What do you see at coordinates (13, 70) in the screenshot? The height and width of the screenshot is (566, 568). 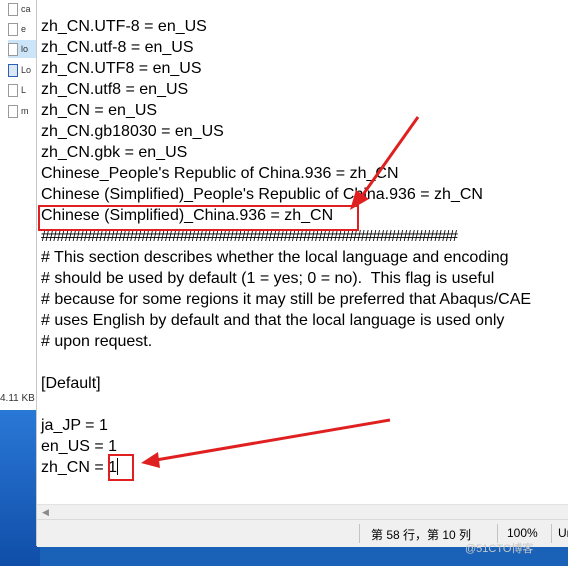 I see `image-file-icon` at bounding box center [13, 70].